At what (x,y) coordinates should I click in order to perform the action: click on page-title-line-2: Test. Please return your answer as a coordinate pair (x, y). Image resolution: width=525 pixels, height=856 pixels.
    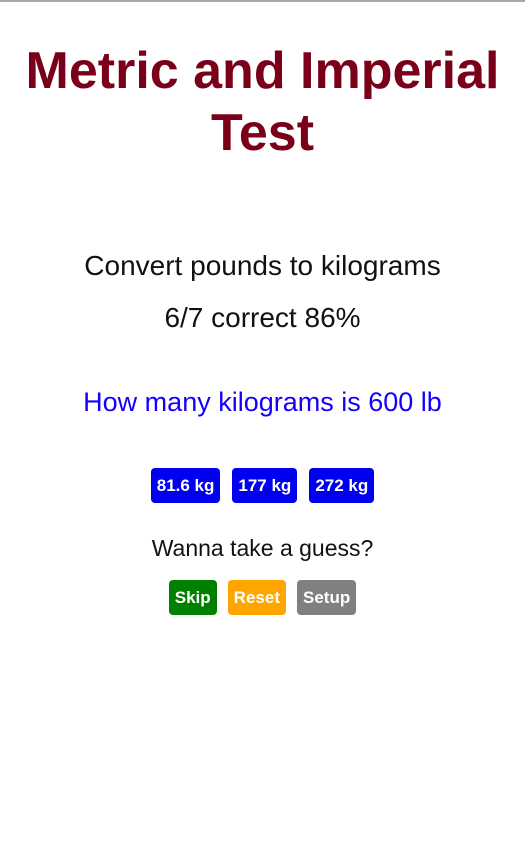
    Looking at the image, I should click on (262, 133).